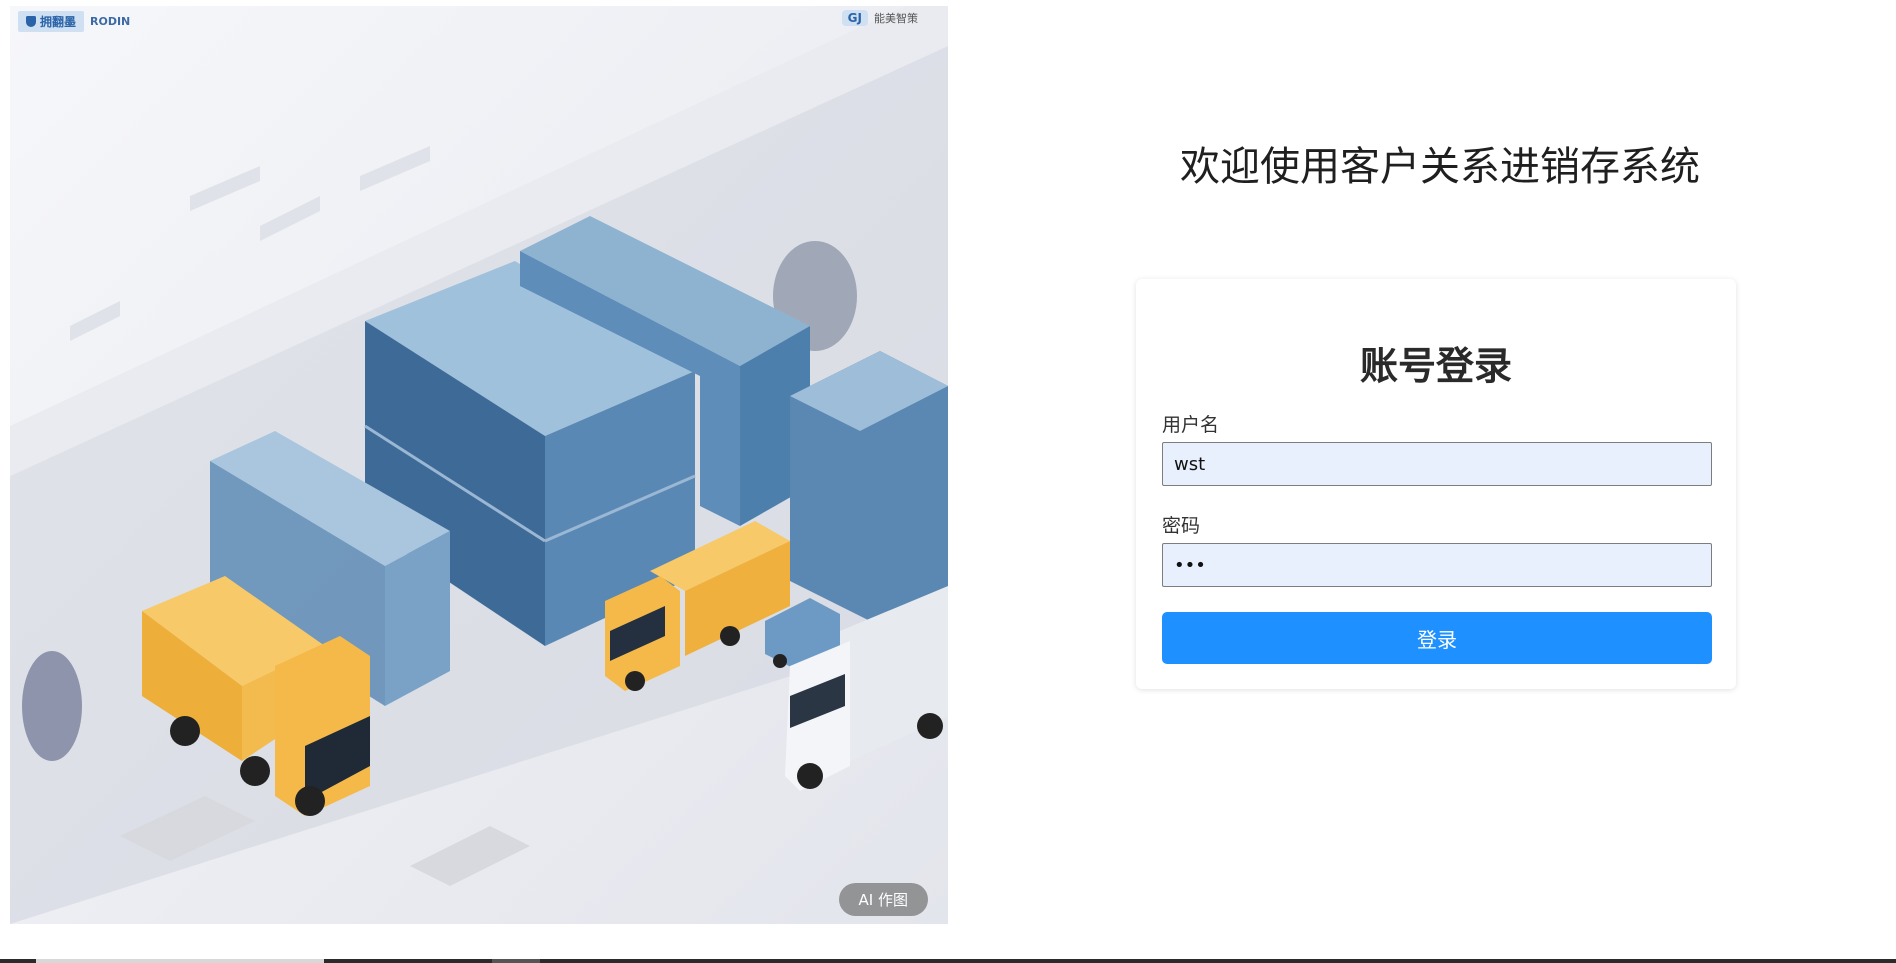 The width and height of the screenshot is (1896, 963). Describe the element at coordinates (1191, 425) in the screenshot. I see `username-label: 用户名` at that location.